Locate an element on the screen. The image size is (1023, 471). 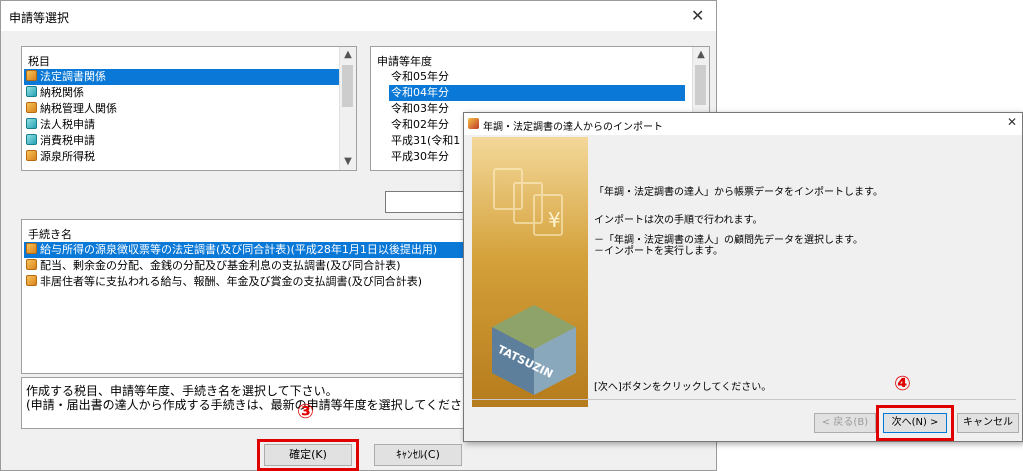
tax-category-list: 税目 法定調書関係 納税関係納税管理人関係 法人税申請消費税申請源泉所得税 ▲ ▼ is located at coordinates (189, 108).